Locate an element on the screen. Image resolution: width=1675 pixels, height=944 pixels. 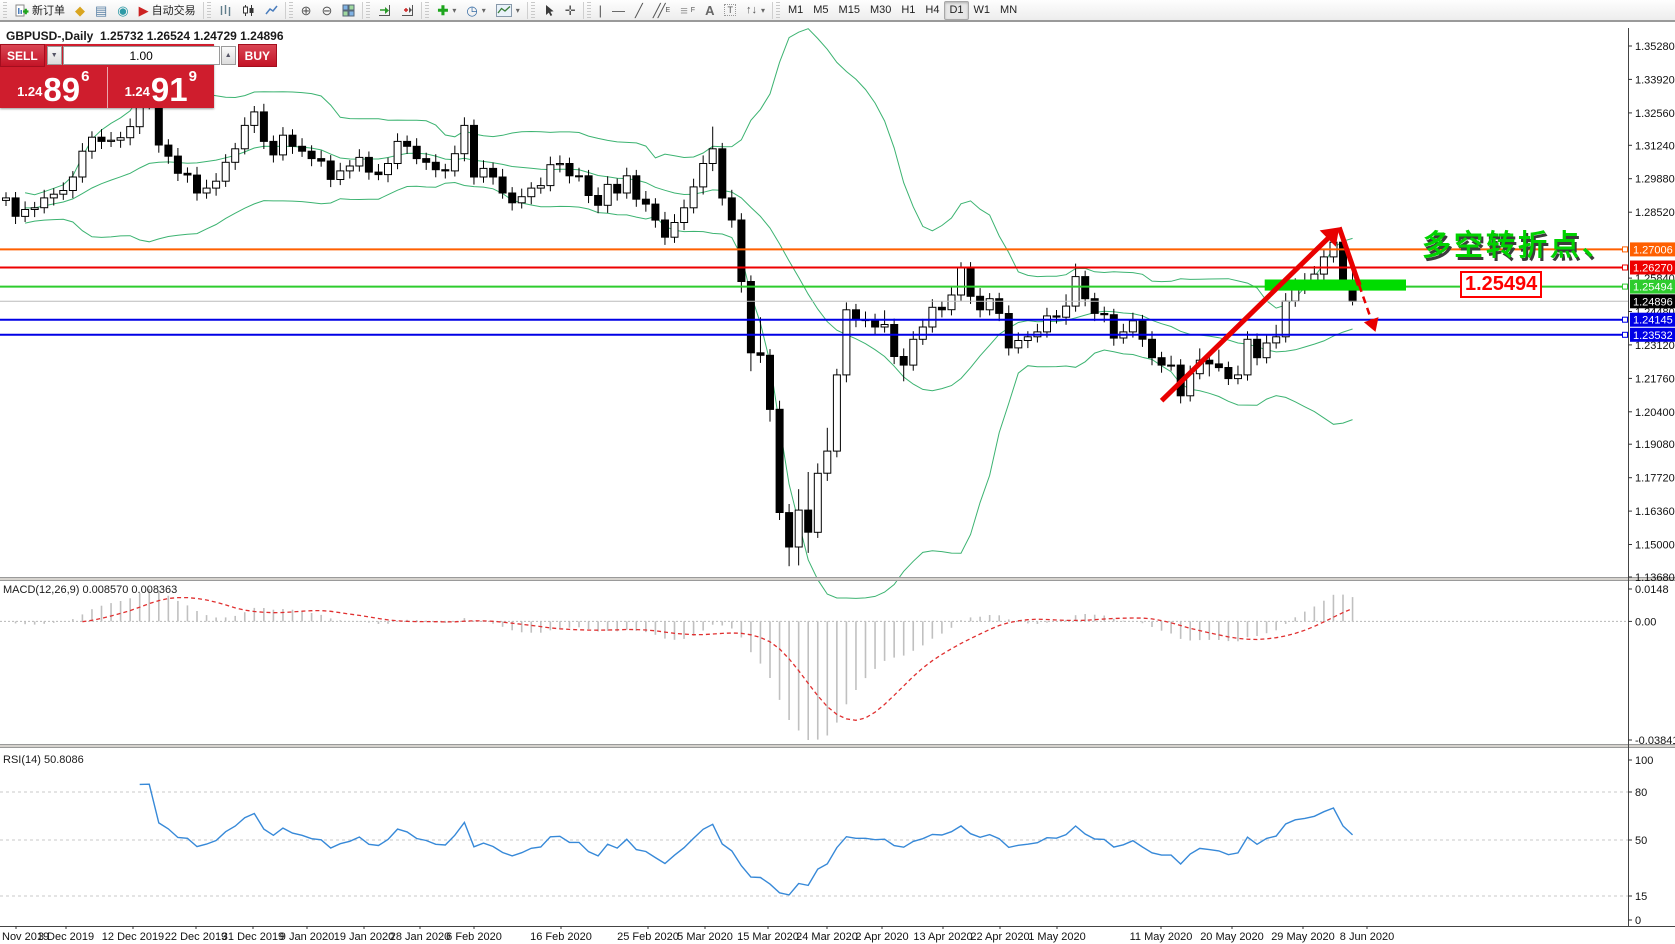
buy-price-big: 91 is located at coordinates (169, 89).